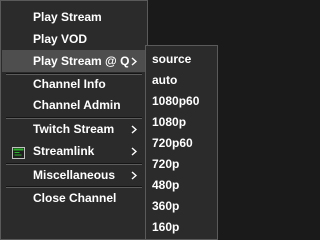 The height and width of the screenshot is (240, 320). I want to click on submenu-item-label: source, so click(172, 59).